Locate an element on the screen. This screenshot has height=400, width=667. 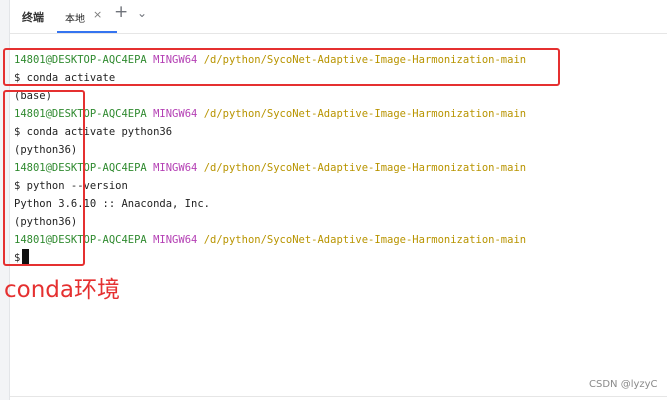
tab-local: 本地 × is located at coordinates (87, 16).